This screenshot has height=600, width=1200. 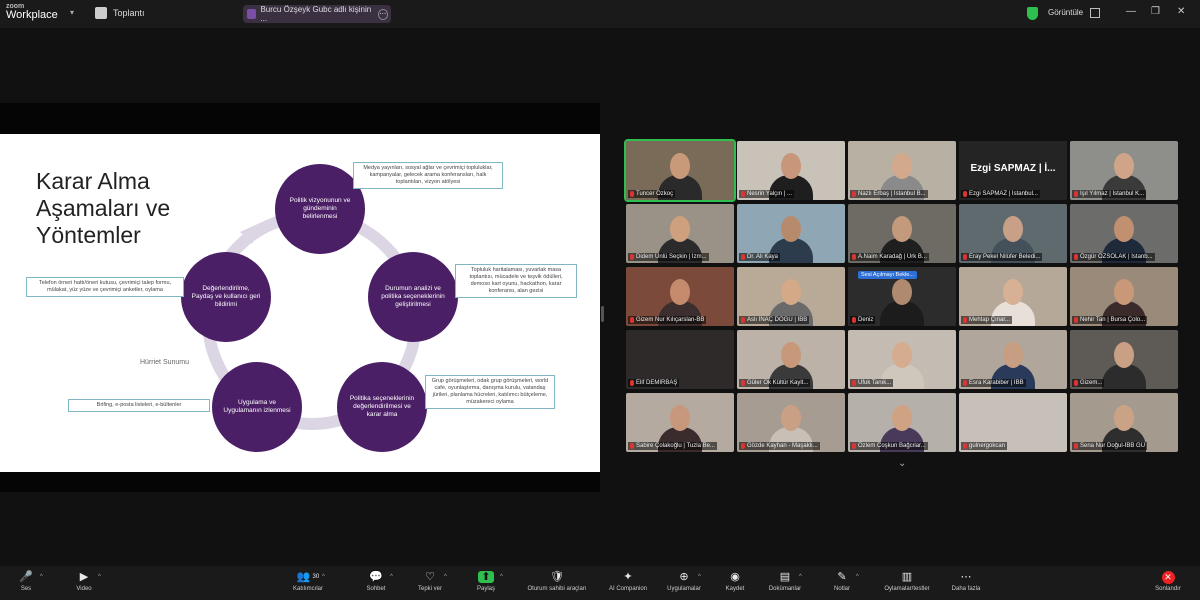 I want to click on slide-title: Karar Alma Aşamaları ve Yöntemler, so click(x=103, y=208).